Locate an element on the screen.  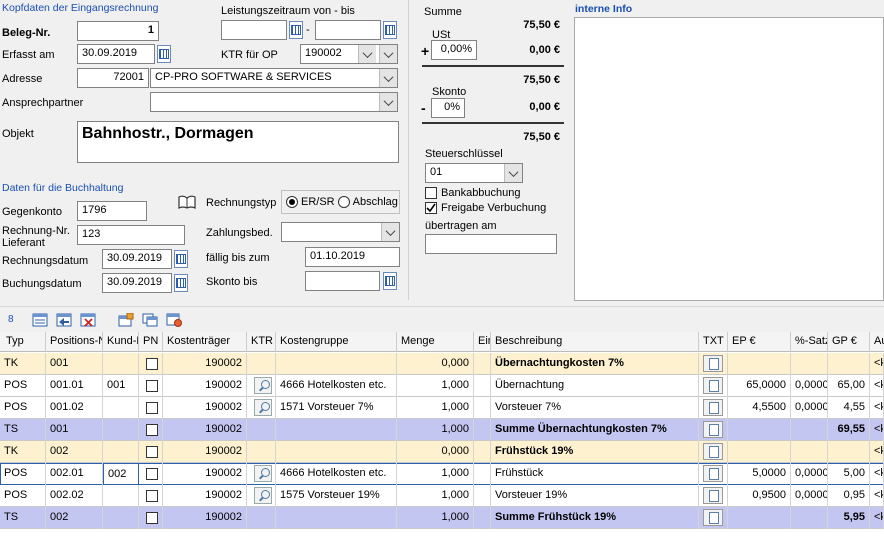
table-cell-gp: 5,00 is located at coordinates (849, 474).